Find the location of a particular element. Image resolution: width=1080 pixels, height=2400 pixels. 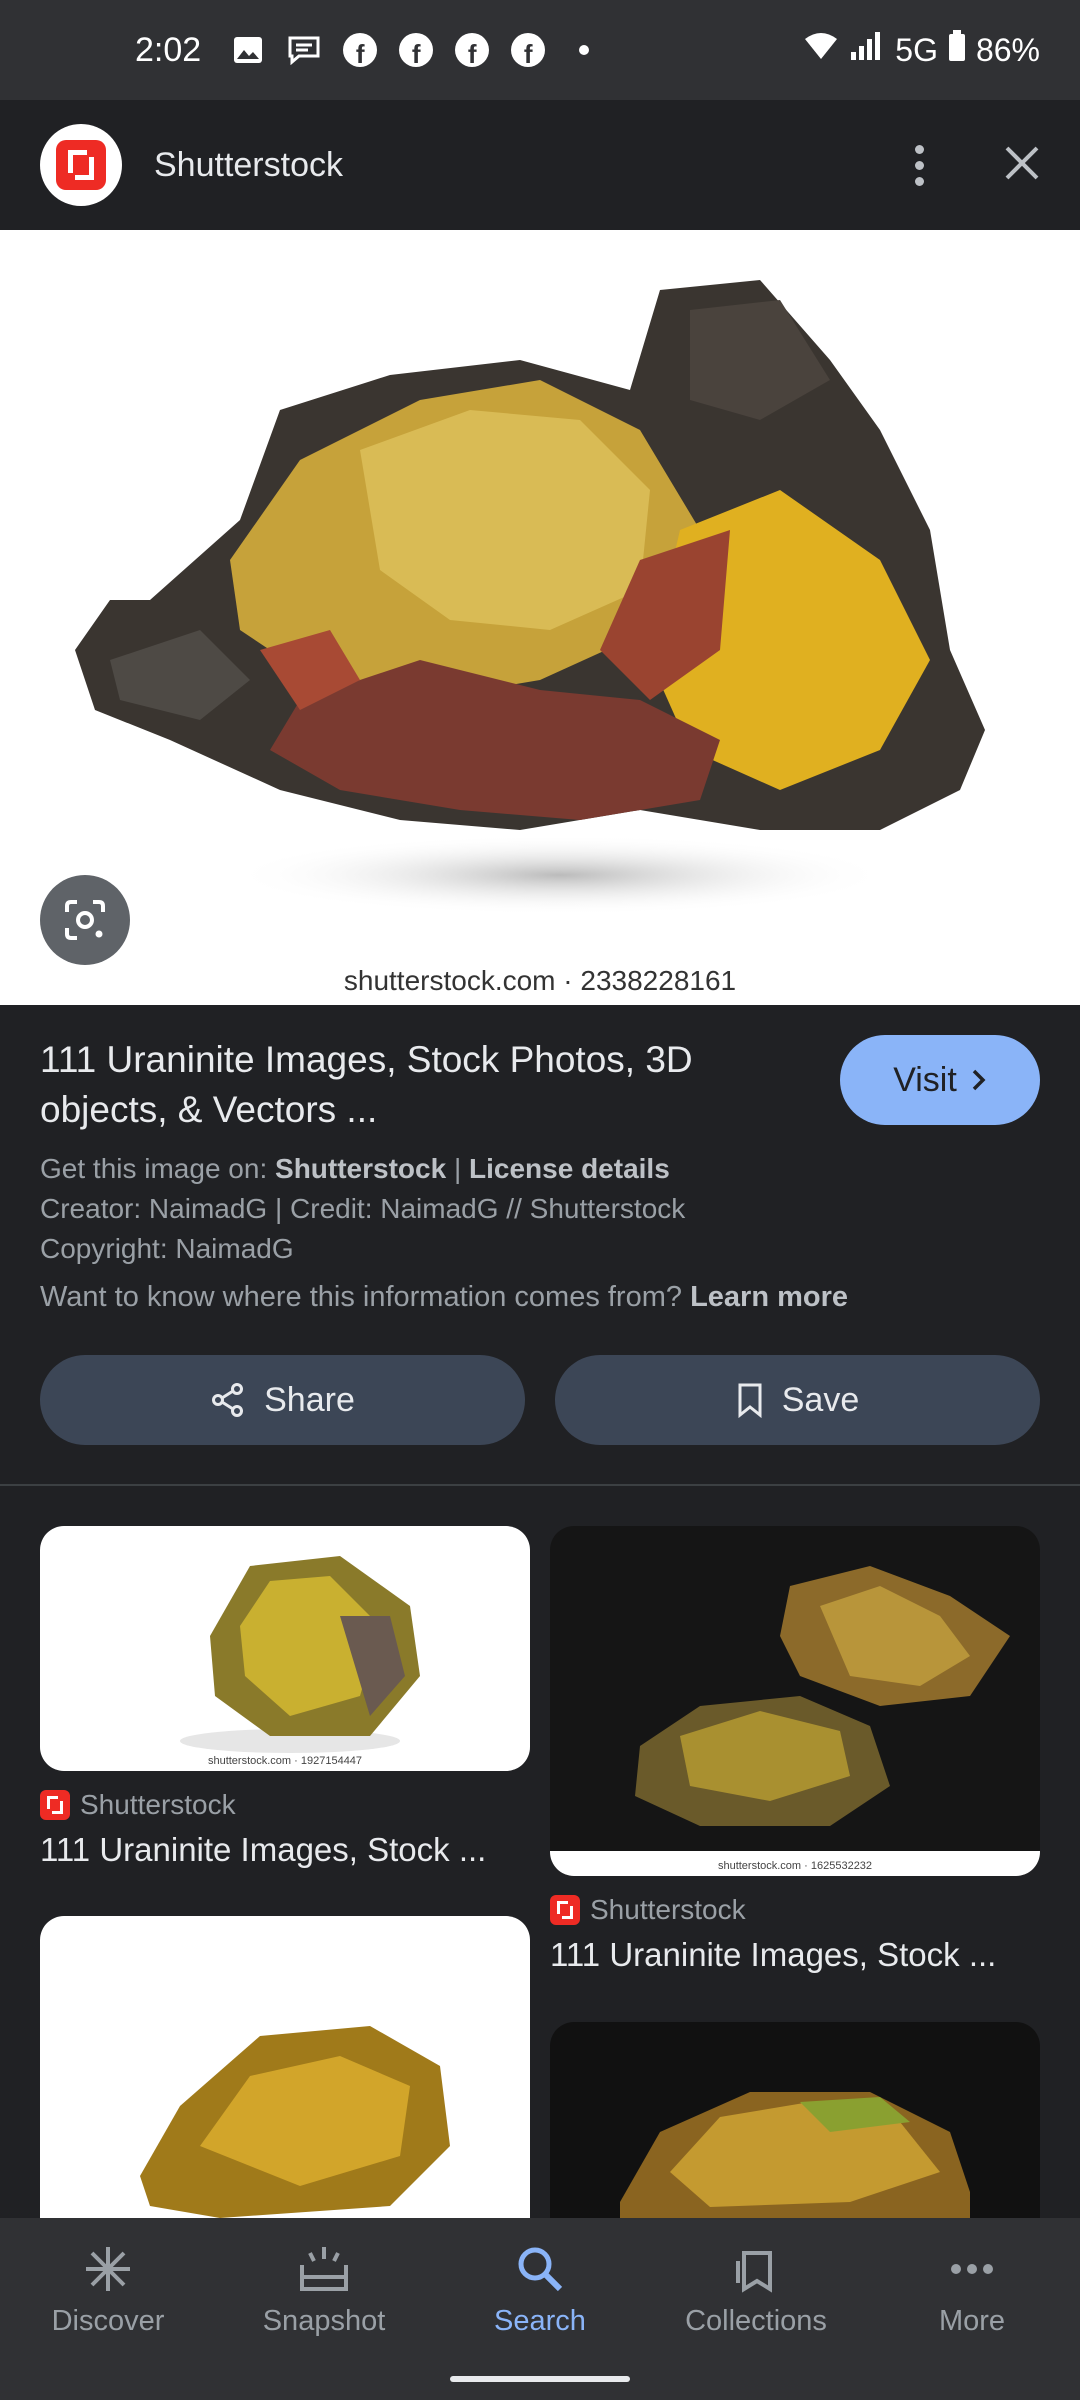

gallery-icon is located at coordinates (248, 50).